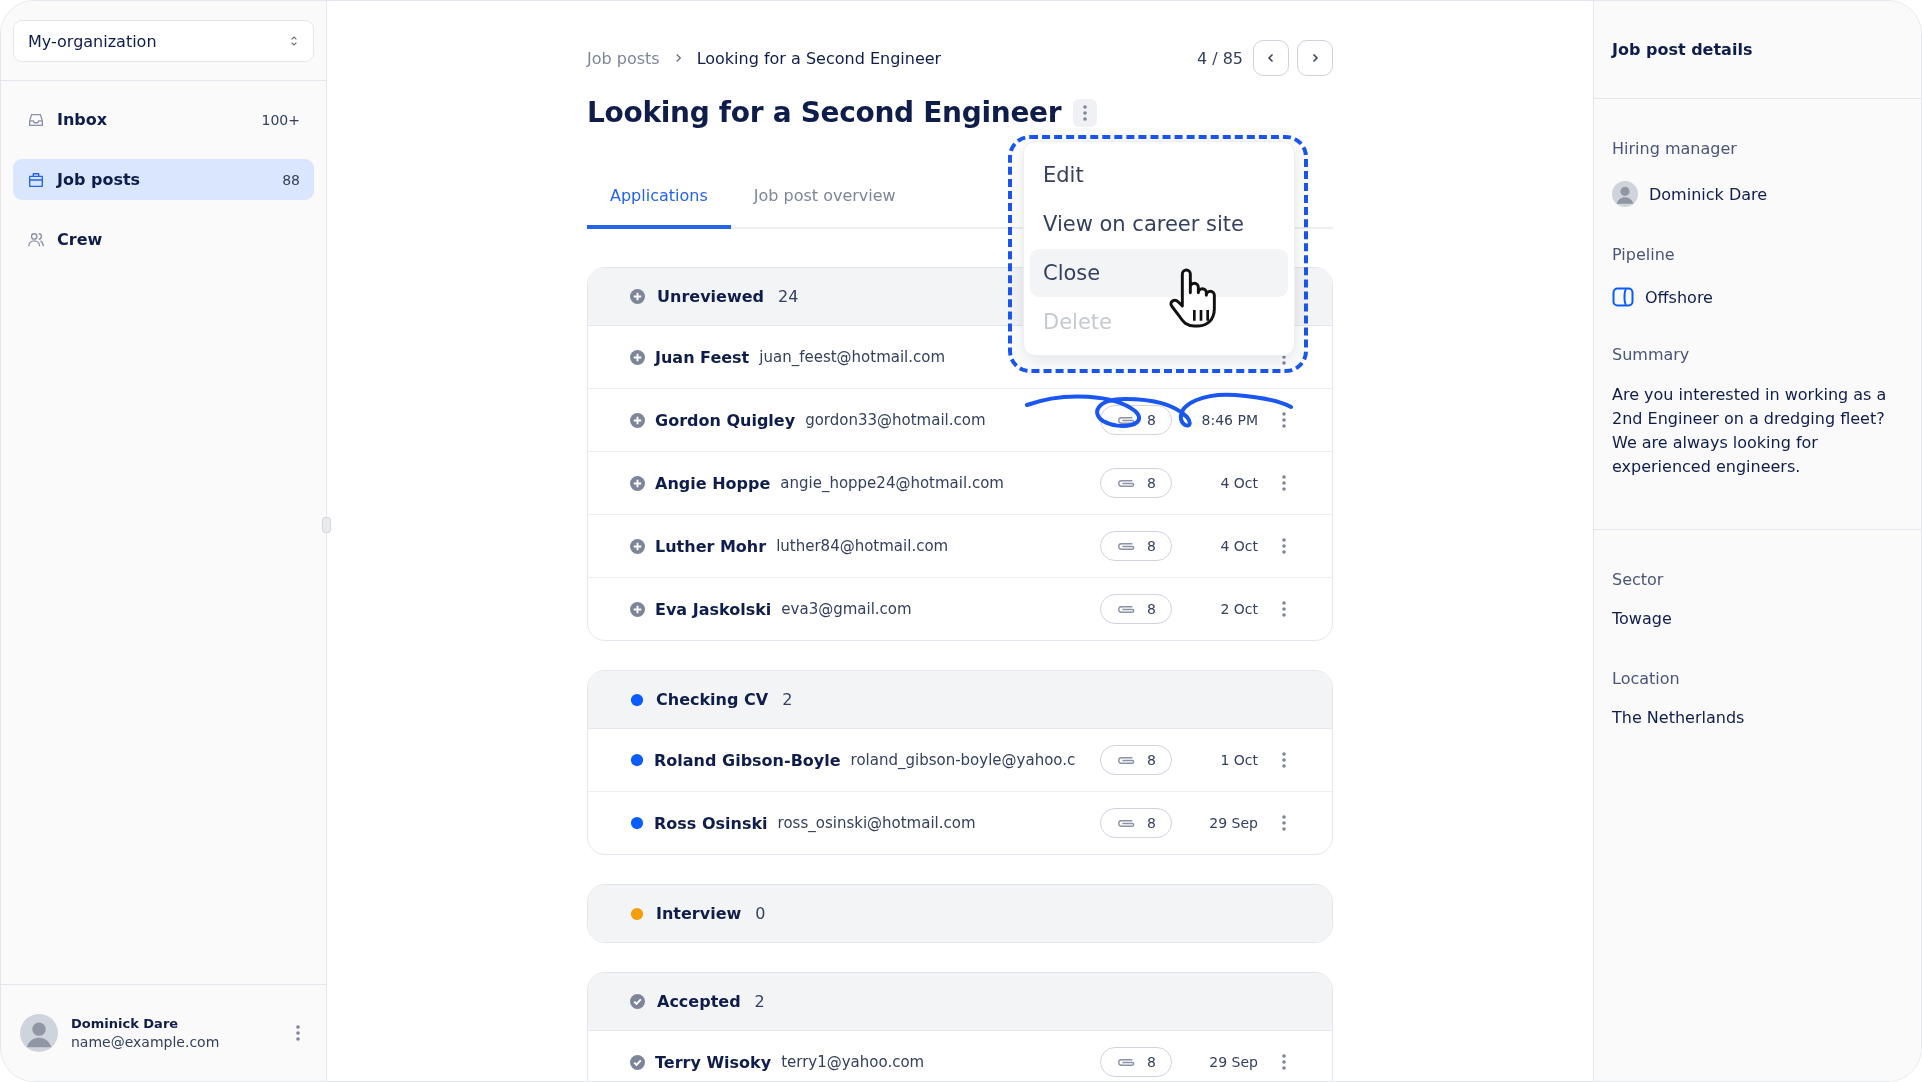 The height and width of the screenshot is (1082, 1922). I want to click on applicant-row: Luther Mohr luther84@hotmail.com 8 4 Oct, so click(960, 546).